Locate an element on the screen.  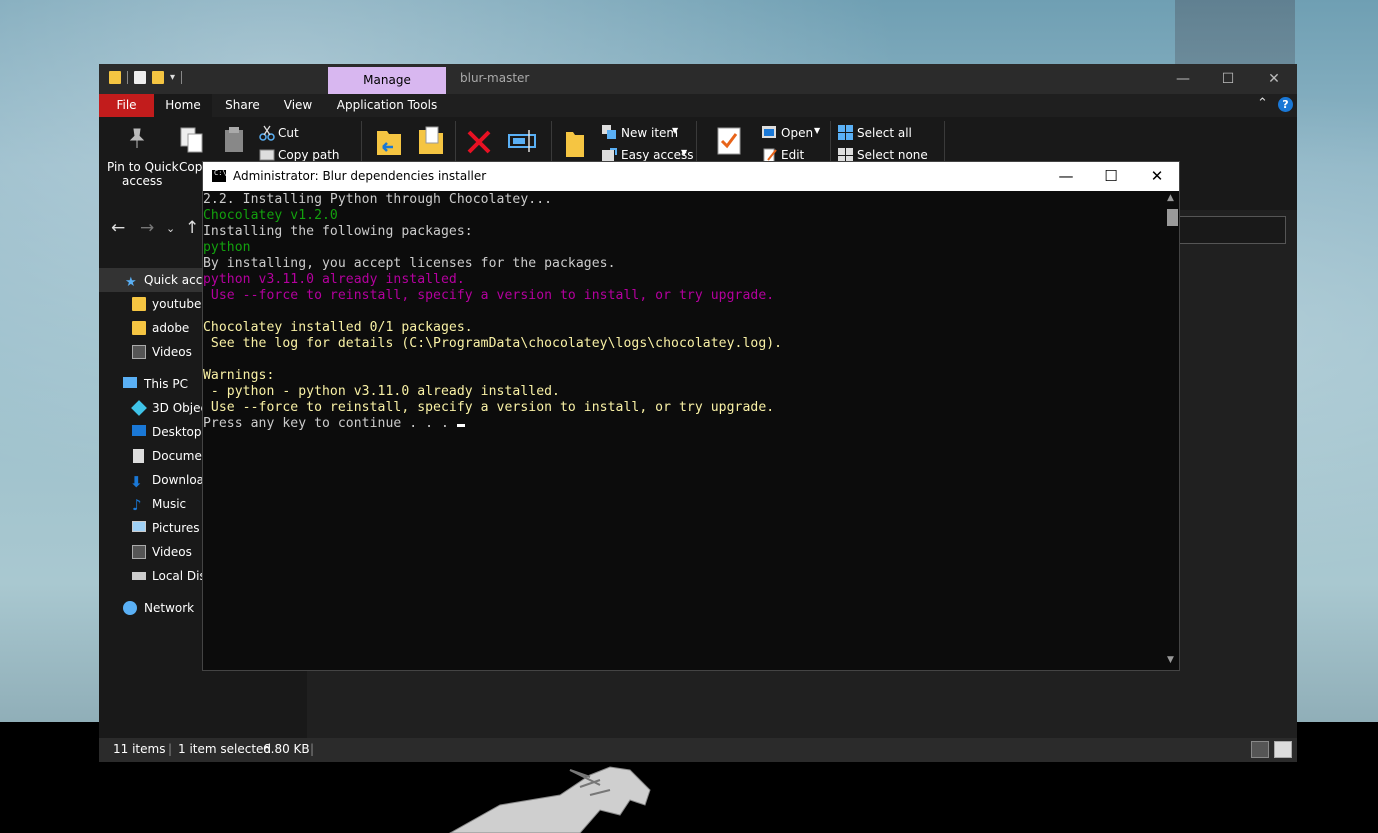
quick-access-toolbar: ▾ is located at coordinates (146, 77).